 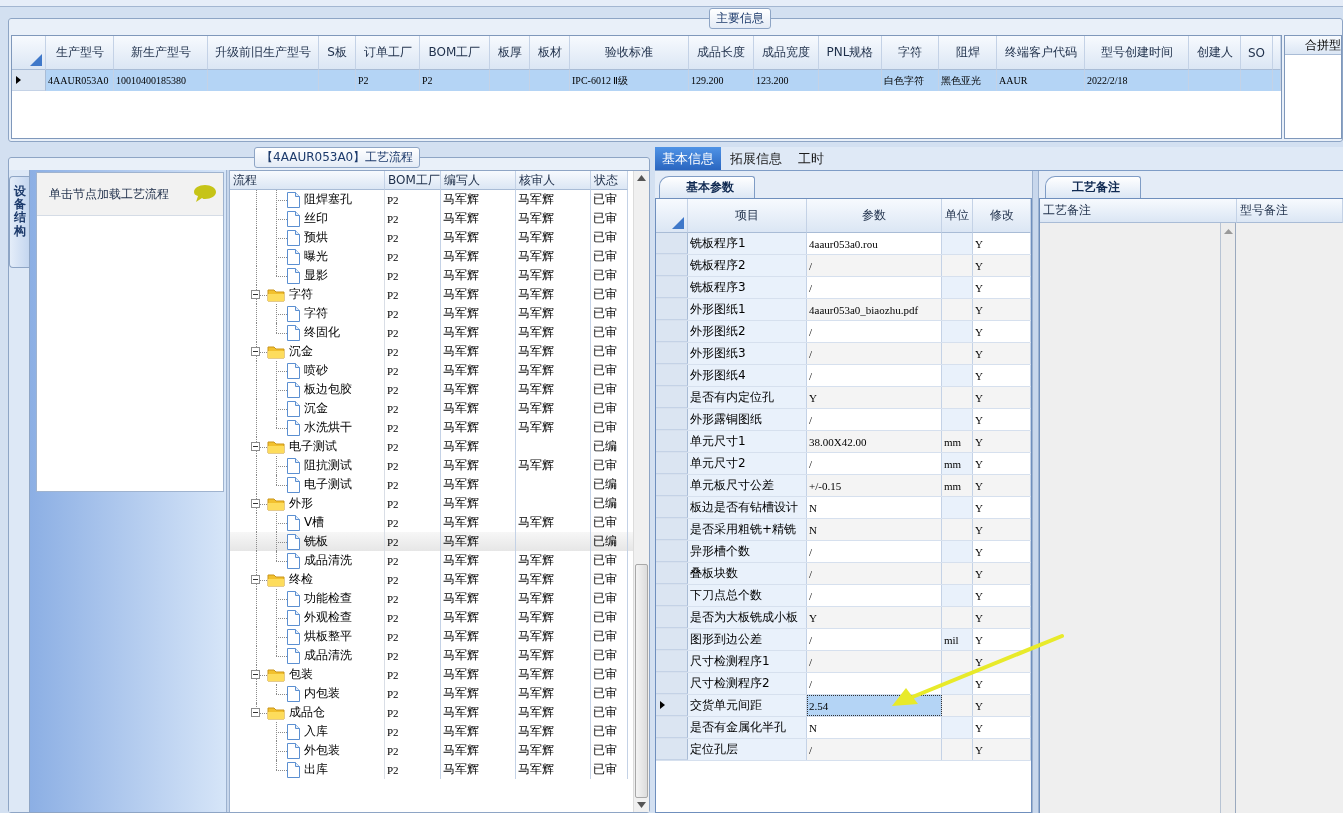 I want to click on tab: 基本信息, so click(x=688, y=158).